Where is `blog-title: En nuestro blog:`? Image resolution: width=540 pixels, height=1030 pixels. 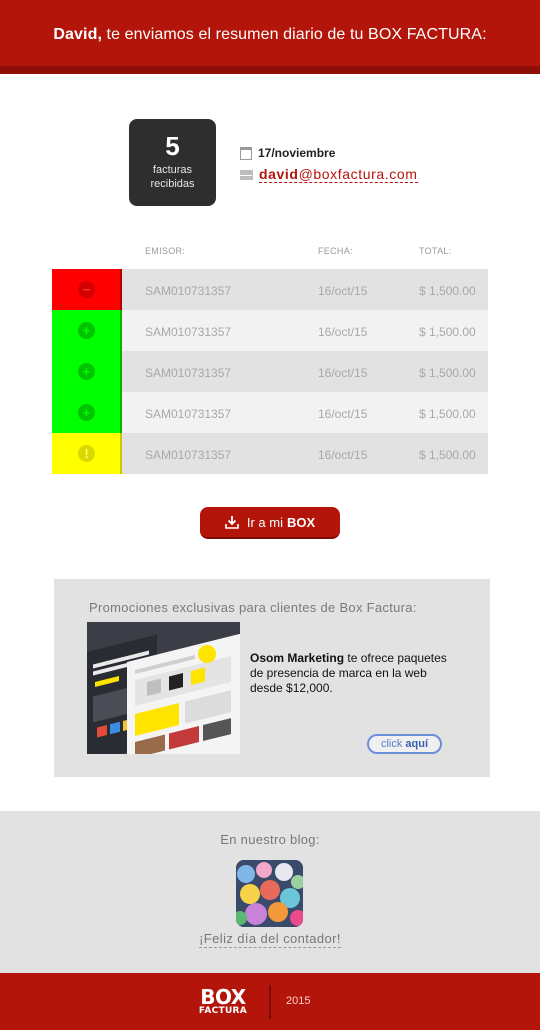 blog-title: En nuestro blog: is located at coordinates (270, 839).